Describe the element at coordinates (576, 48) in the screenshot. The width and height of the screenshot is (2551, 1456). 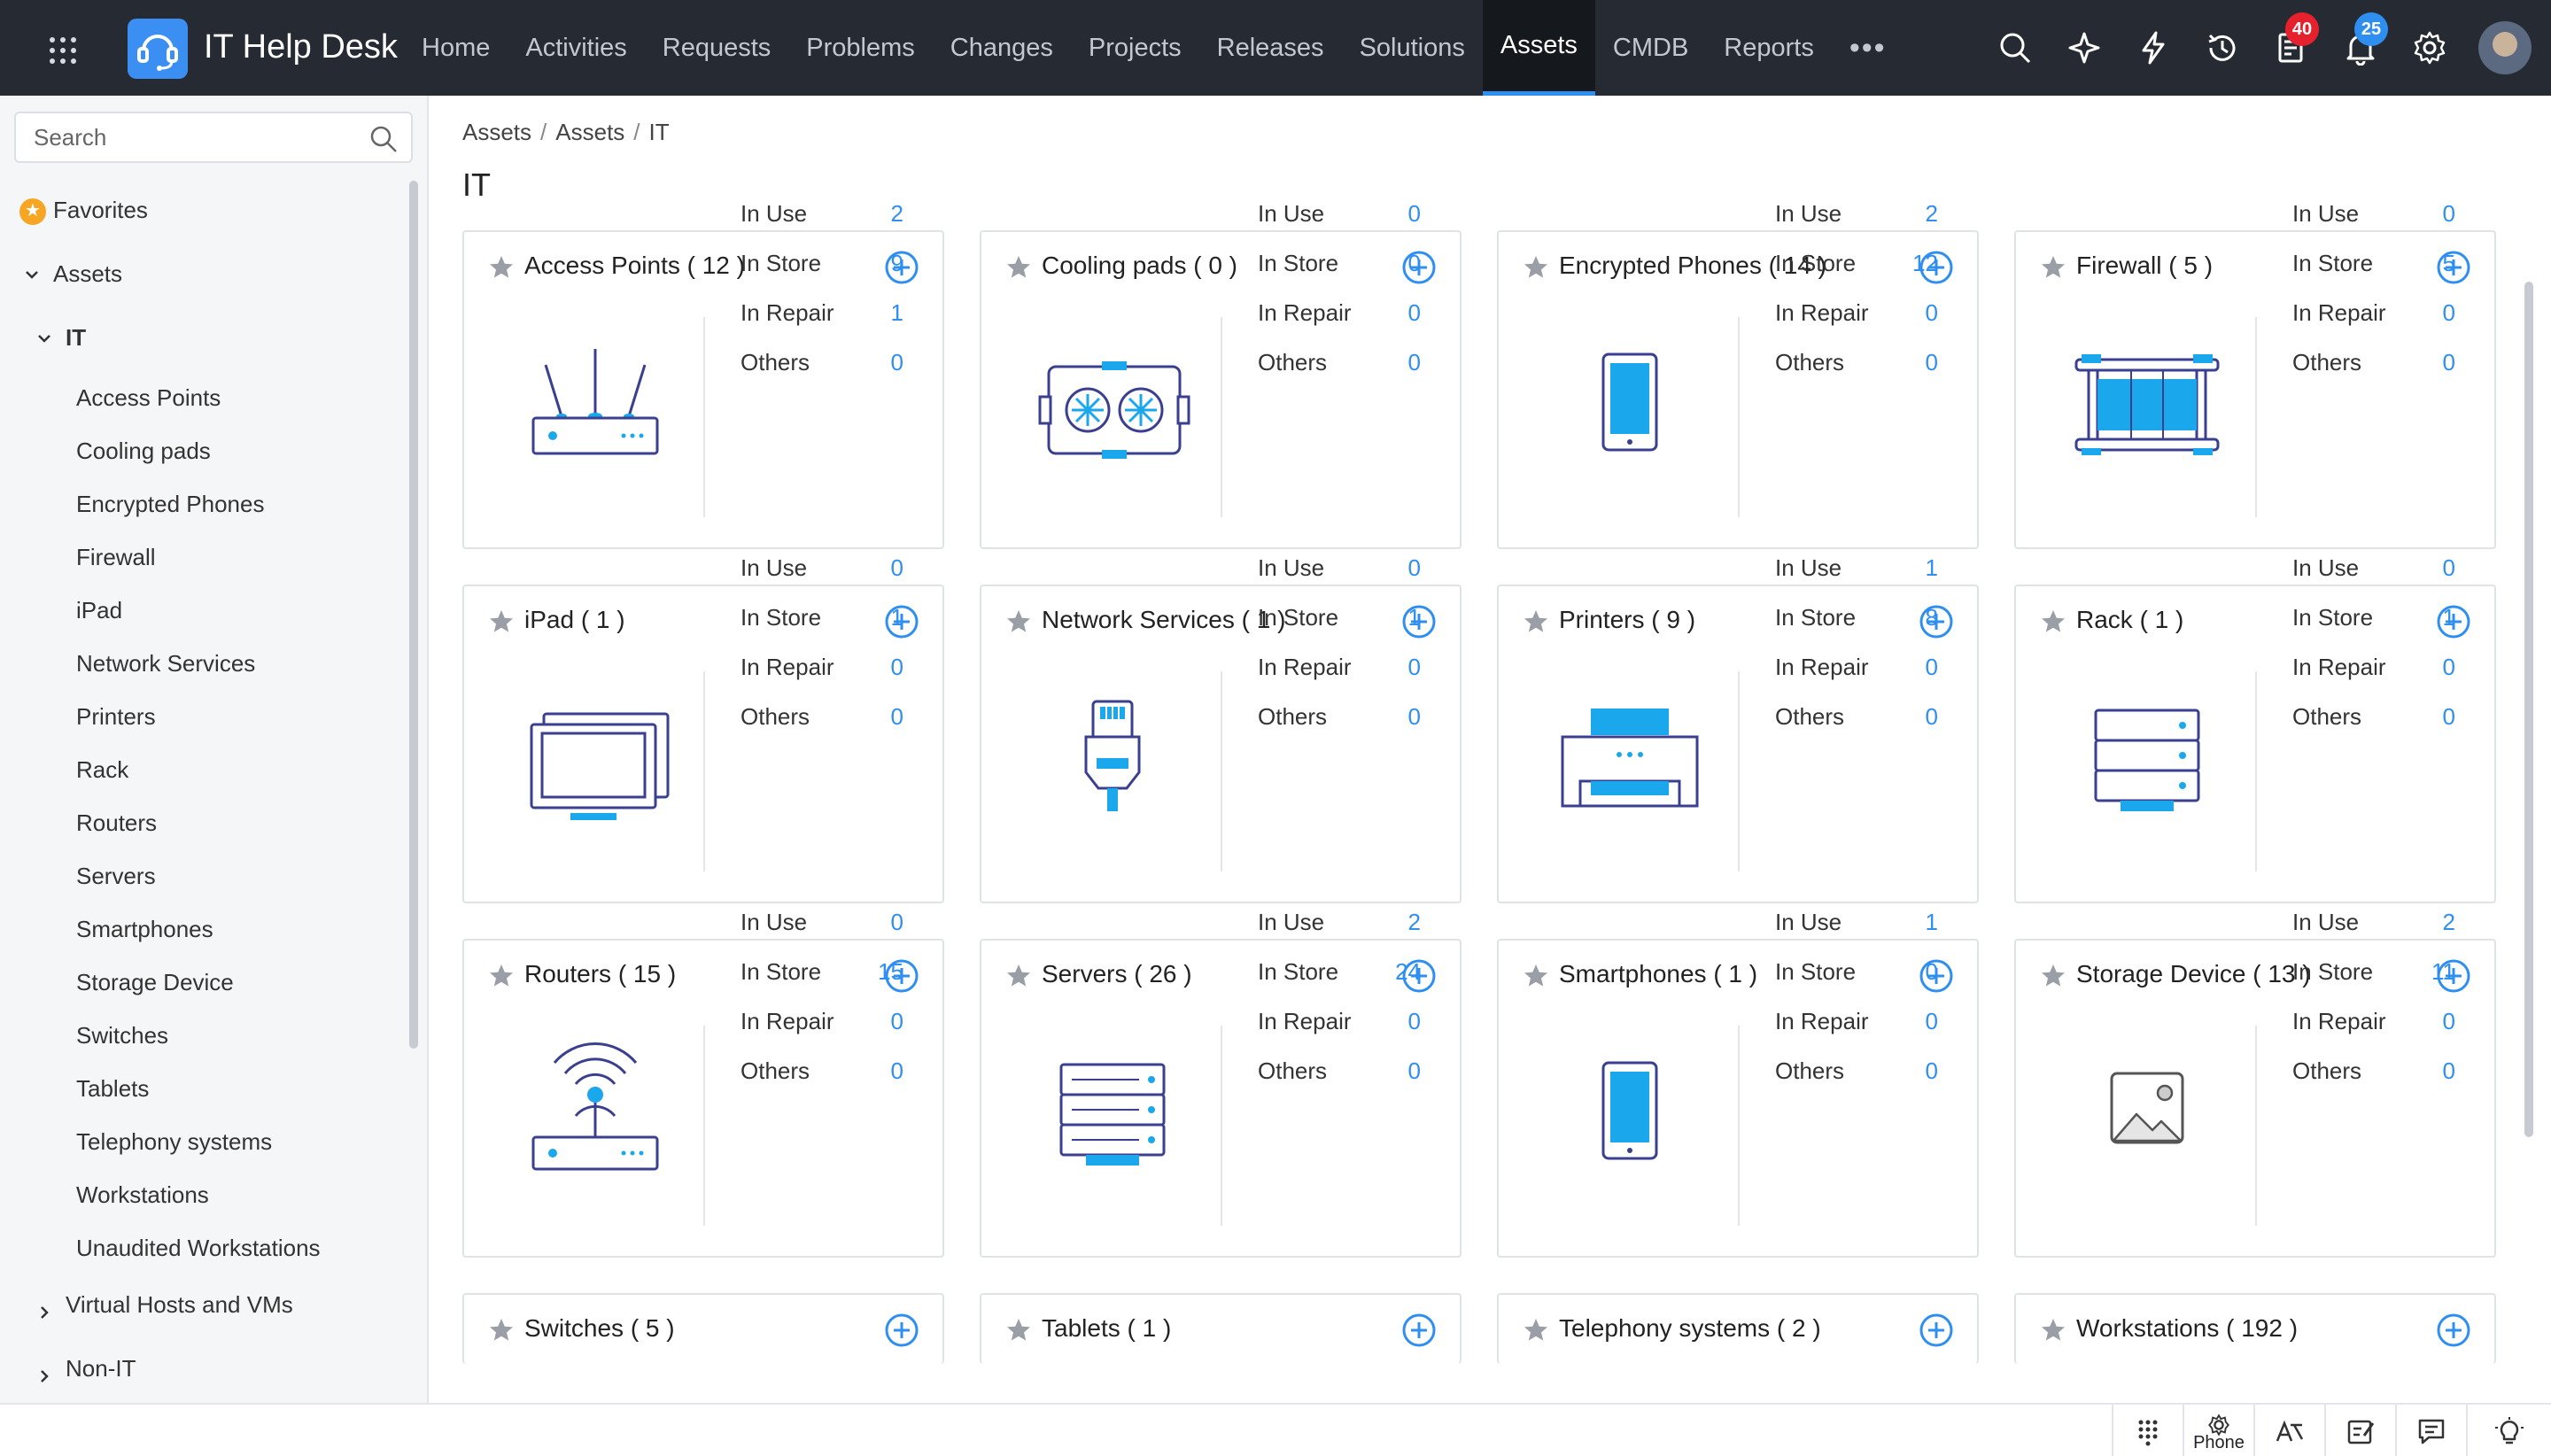
I see `tab-activities: Activities` at that location.